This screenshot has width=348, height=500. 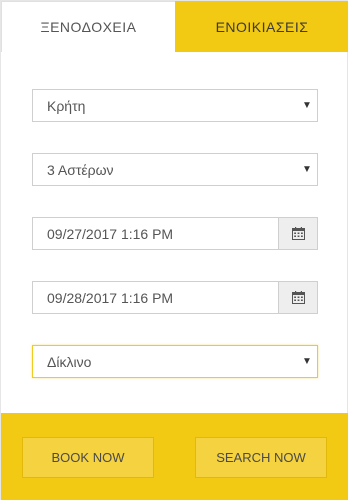 What do you see at coordinates (69, 361) in the screenshot?
I see `room-type-value: Δίκλινο` at bounding box center [69, 361].